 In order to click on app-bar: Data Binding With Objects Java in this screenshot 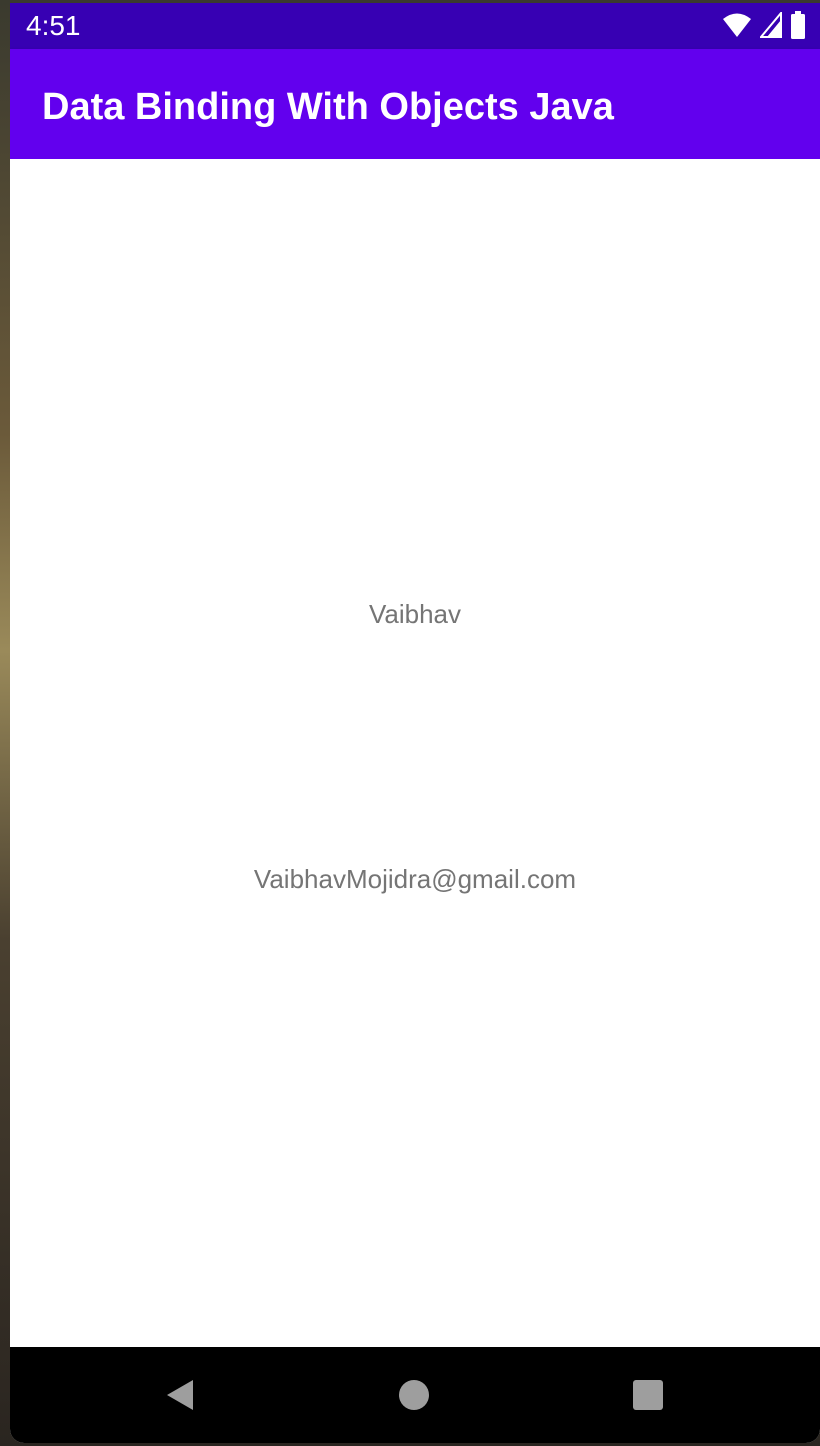, I will do `click(415, 104)`.